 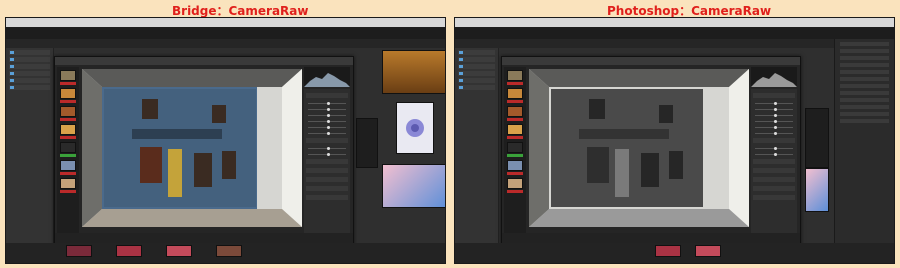 What do you see at coordinates (327, 80) in the screenshot?
I see `histogram-graph` at bounding box center [327, 80].